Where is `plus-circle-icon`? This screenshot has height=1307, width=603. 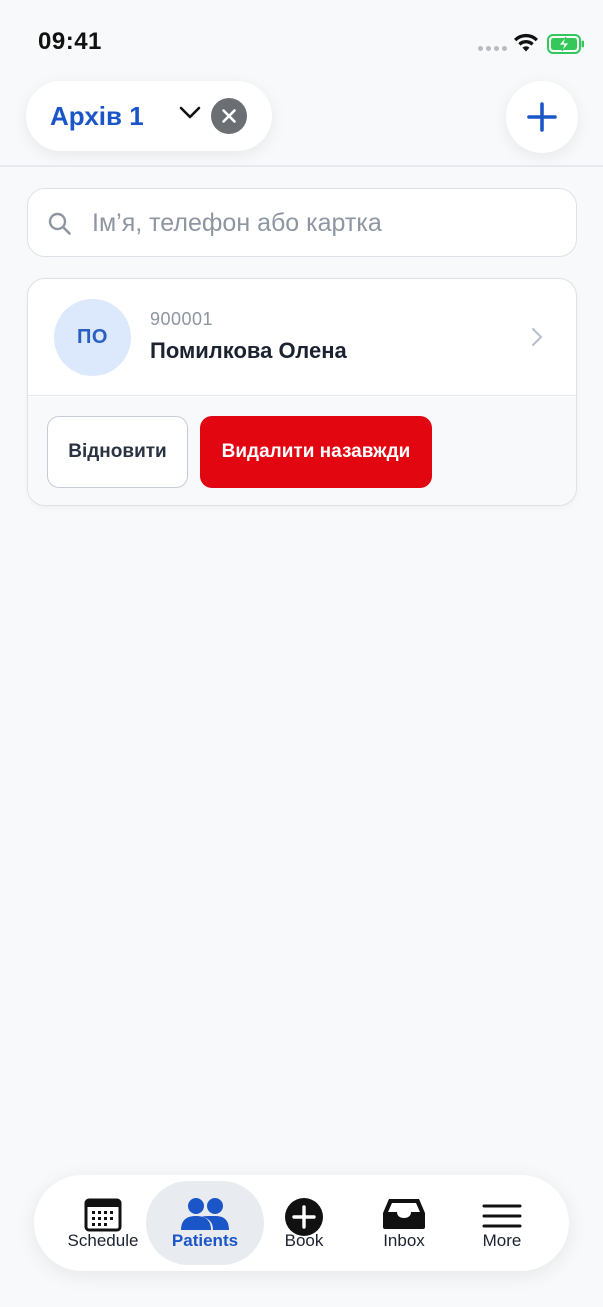 plus-circle-icon is located at coordinates (304, 1219).